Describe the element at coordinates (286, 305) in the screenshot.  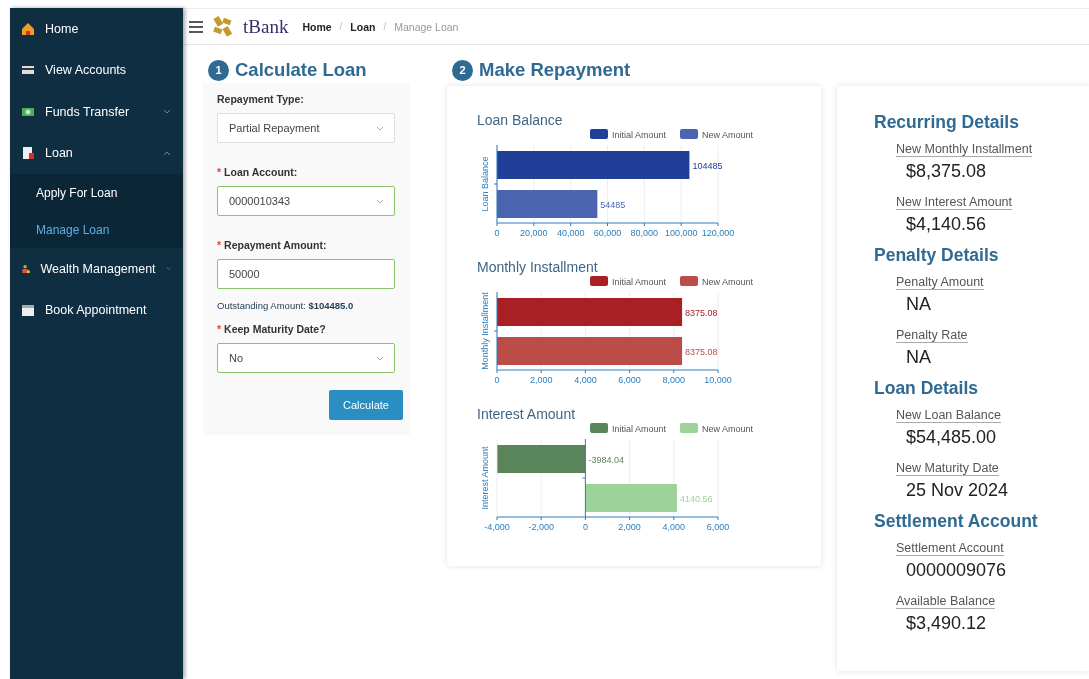
I see `outstanding-amount: Outstanding Amount: $104485.0` at that location.